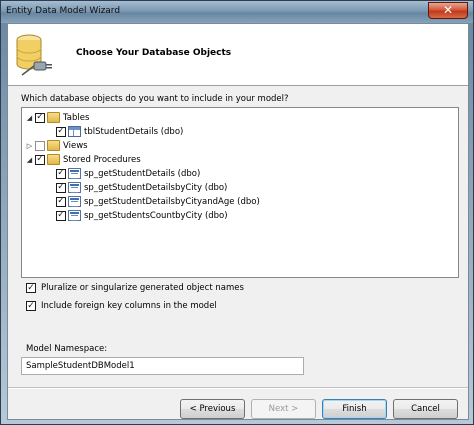 This screenshot has height=425, width=474. I want to click on tables-checkbox: ✓, so click(40, 117).